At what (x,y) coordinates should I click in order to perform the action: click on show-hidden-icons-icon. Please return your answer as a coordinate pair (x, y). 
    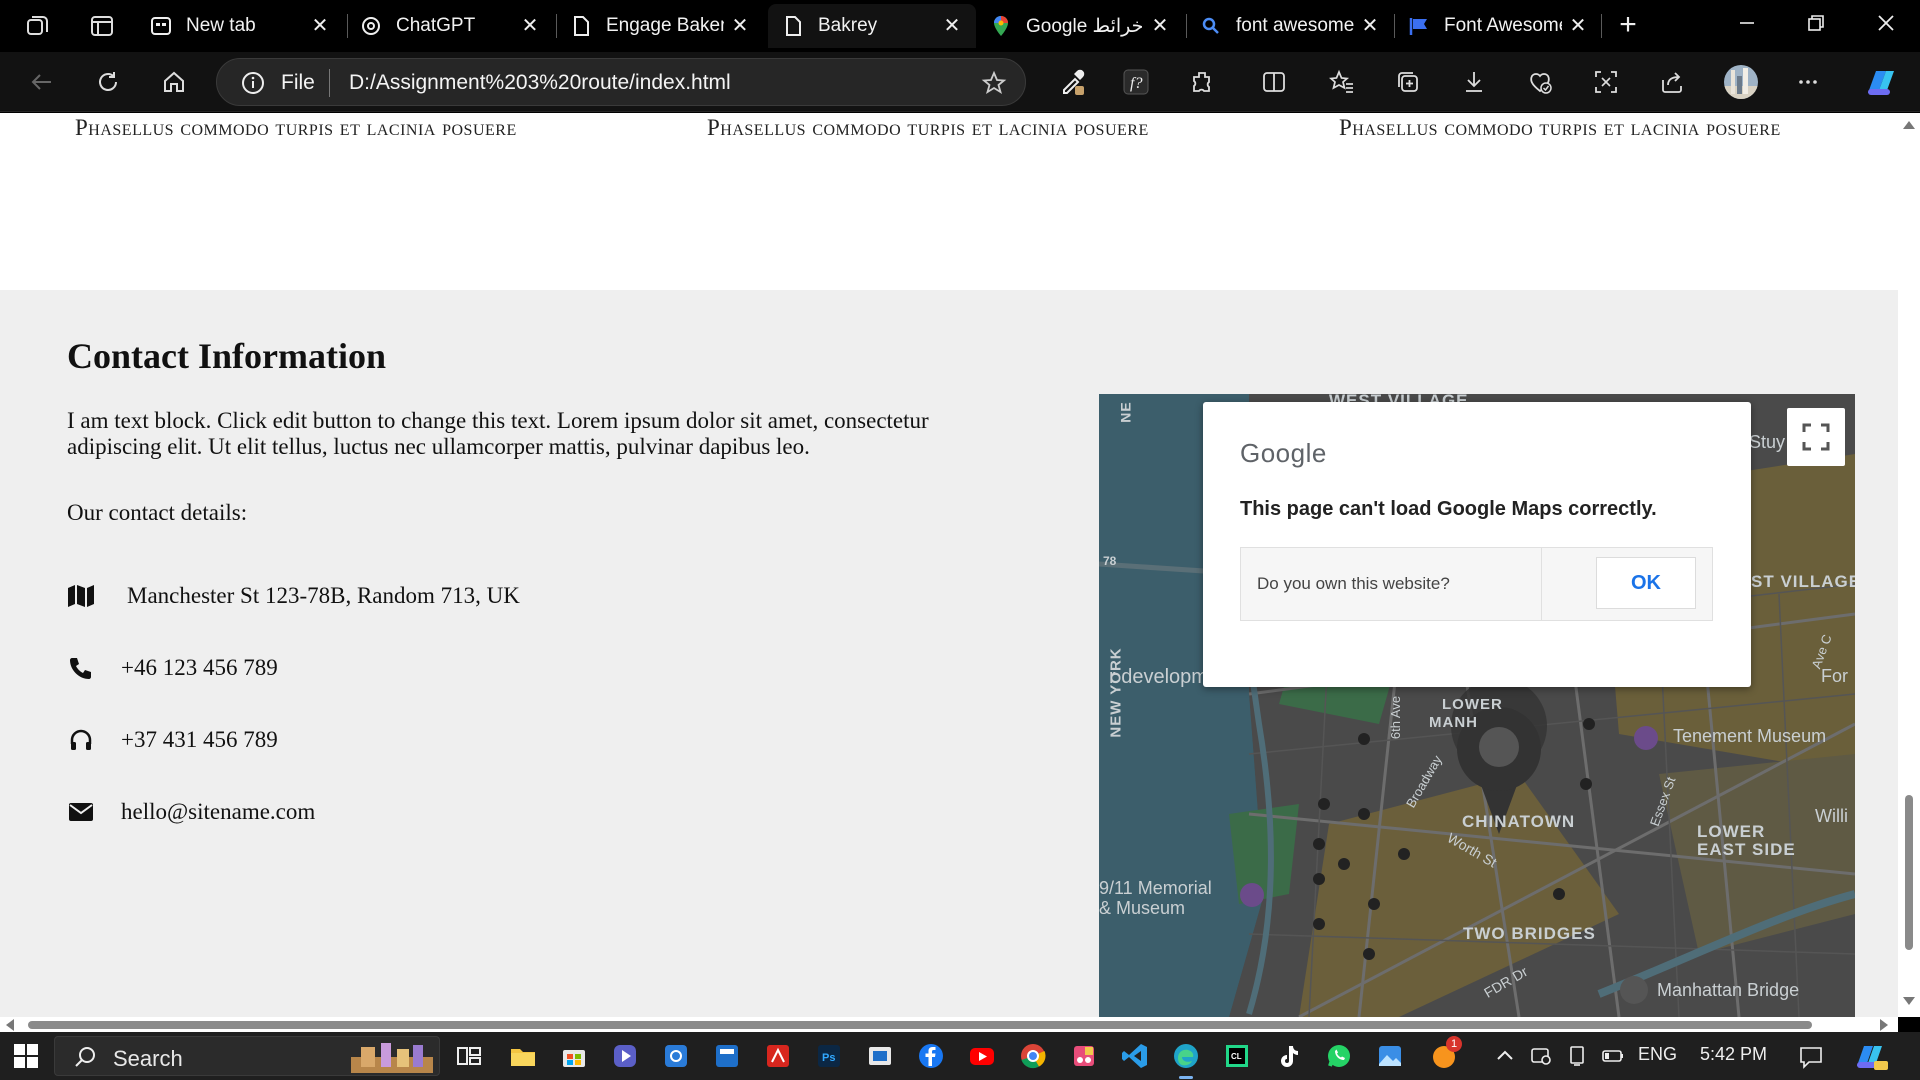
    Looking at the image, I should click on (1505, 1056).